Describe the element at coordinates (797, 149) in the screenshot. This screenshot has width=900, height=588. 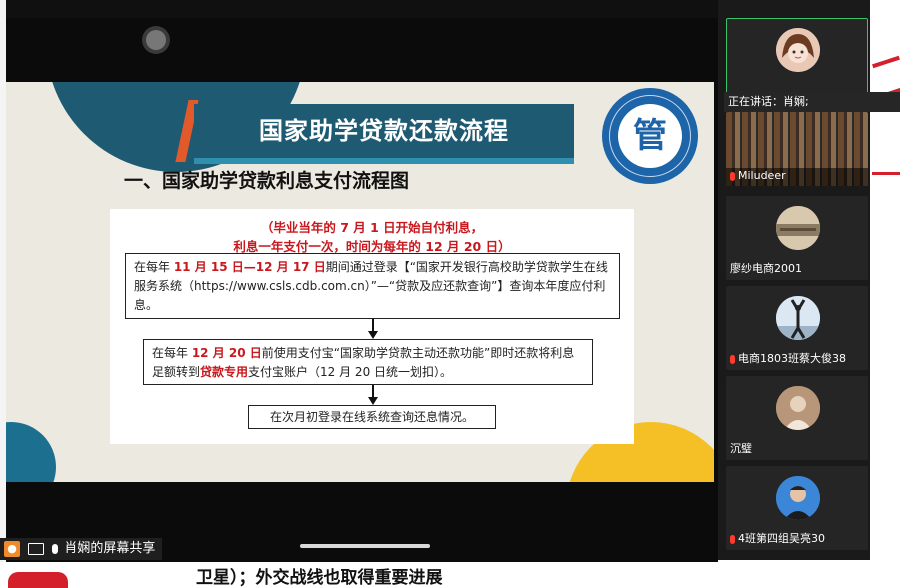
I see `participant-tile: Miludeer` at that location.